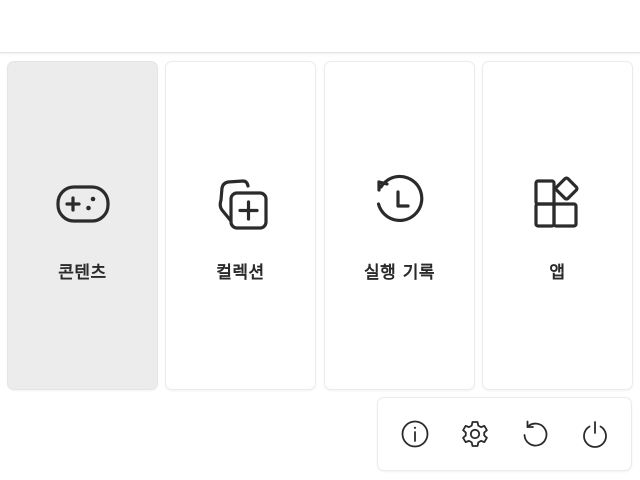  What do you see at coordinates (558, 204) in the screenshot?
I see `apps-icon` at bounding box center [558, 204].